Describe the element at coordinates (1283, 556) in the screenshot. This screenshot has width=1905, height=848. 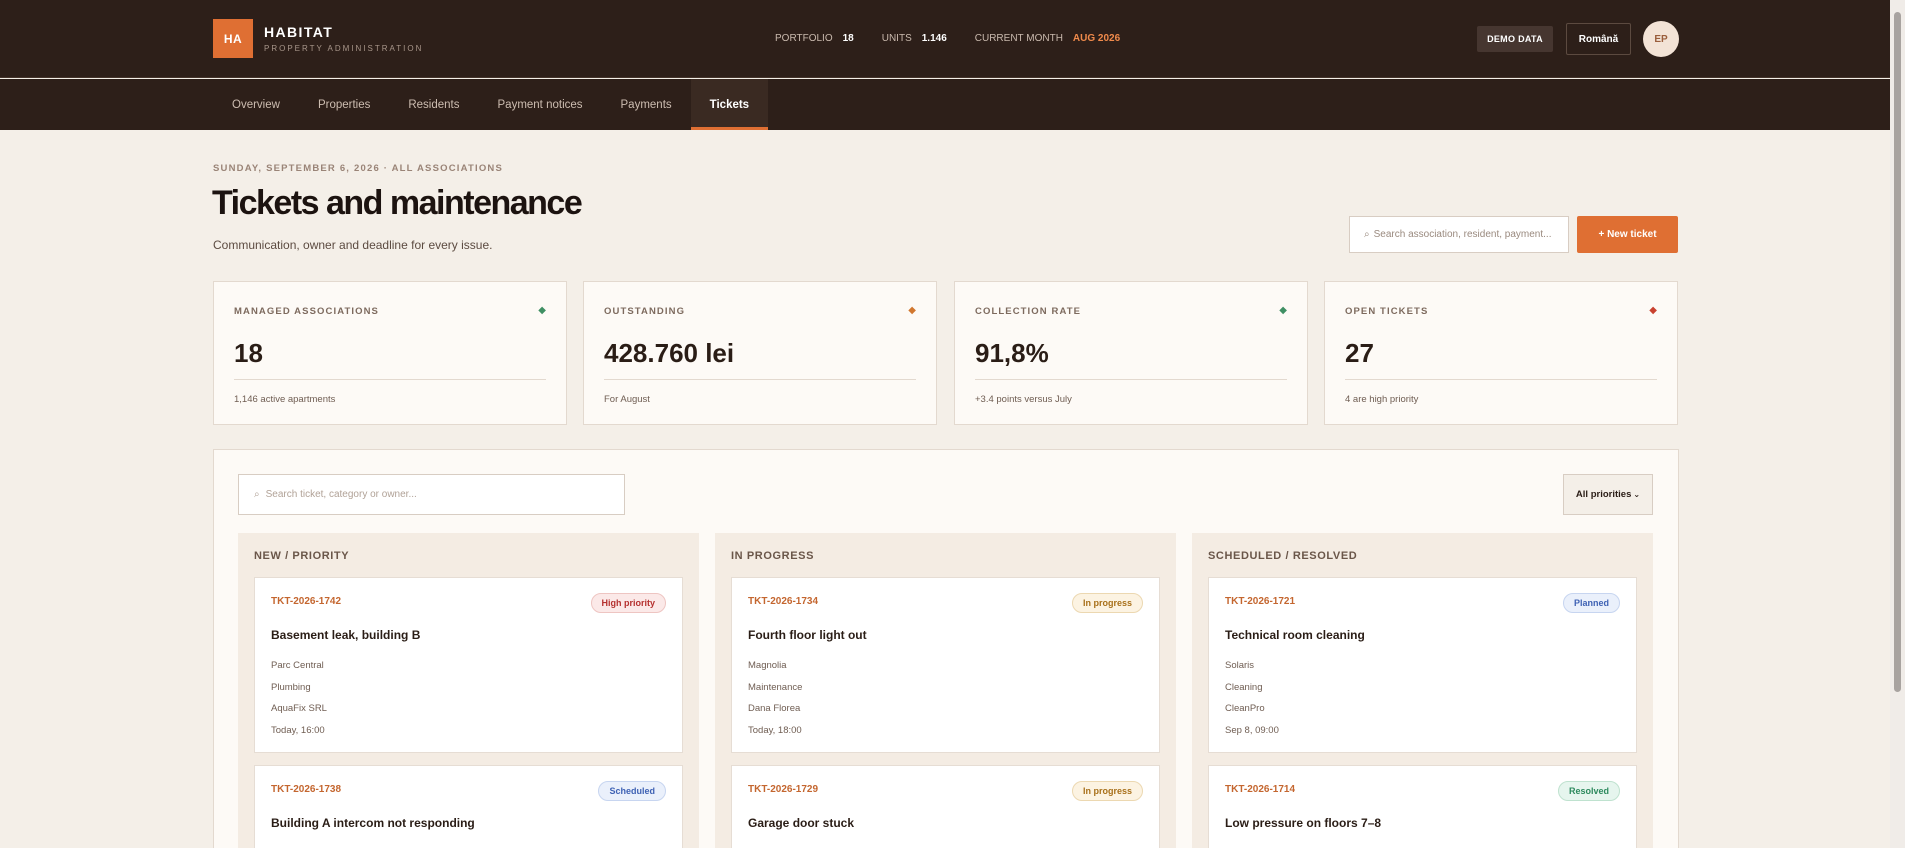
I see `column-title: SCHEDULED / RESOLVED` at that location.